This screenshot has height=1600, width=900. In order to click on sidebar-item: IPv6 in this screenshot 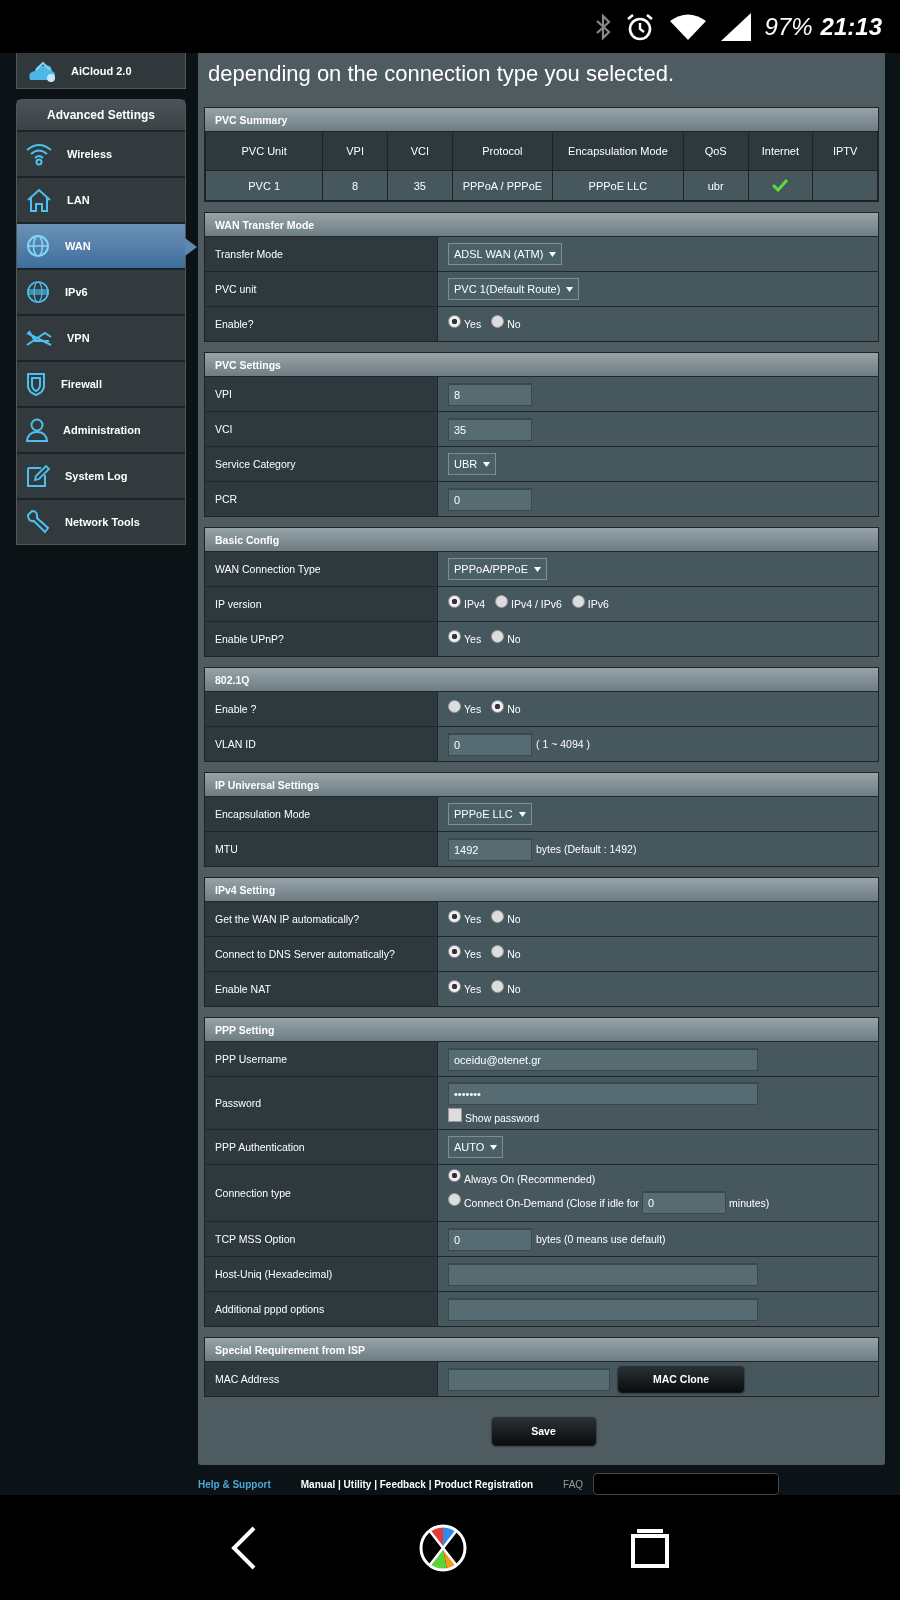, I will do `click(101, 291)`.